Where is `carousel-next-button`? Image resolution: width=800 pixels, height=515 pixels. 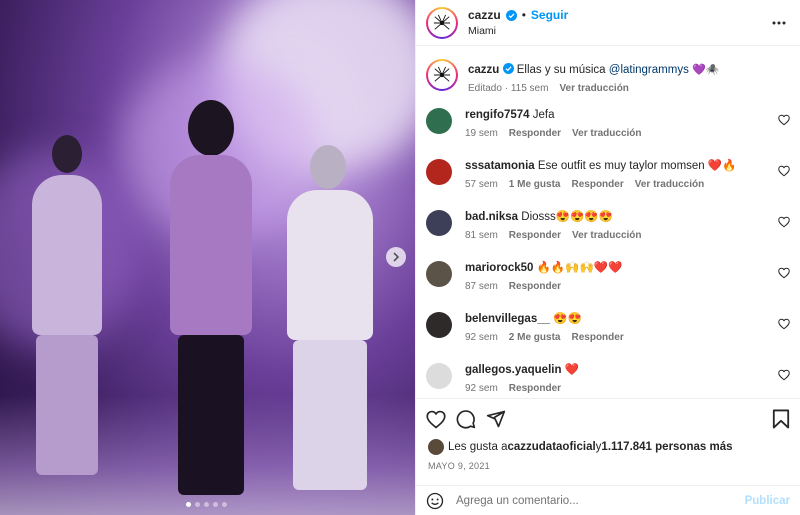
carousel-next-button is located at coordinates (396, 257).